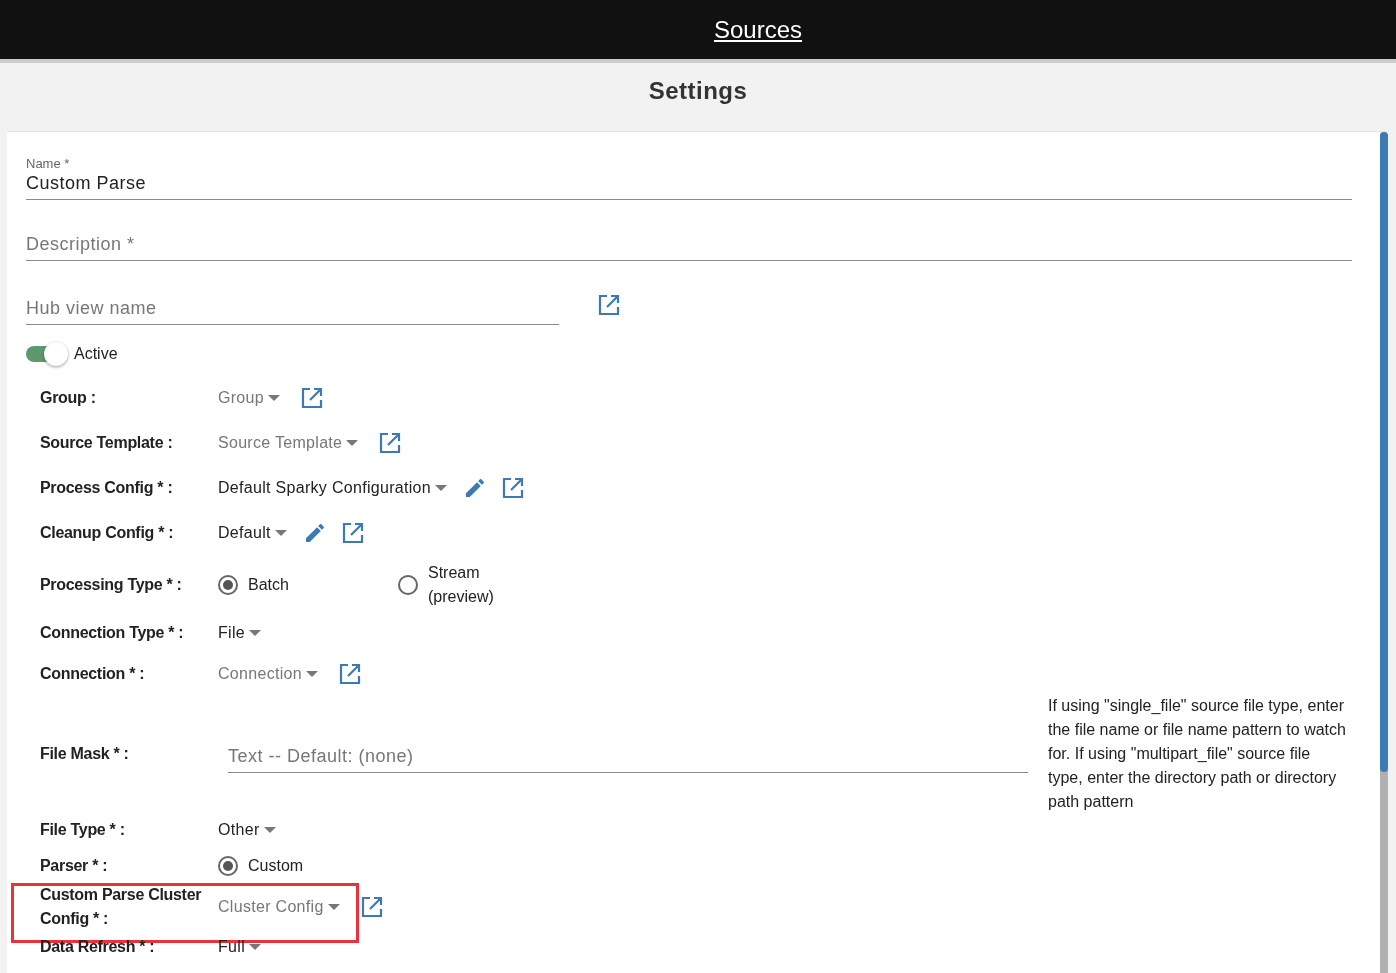  What do you see at coordinates (83, 830) in the screenshot?
I see `field-label: File Type * :` at bounding box center [83, 830].